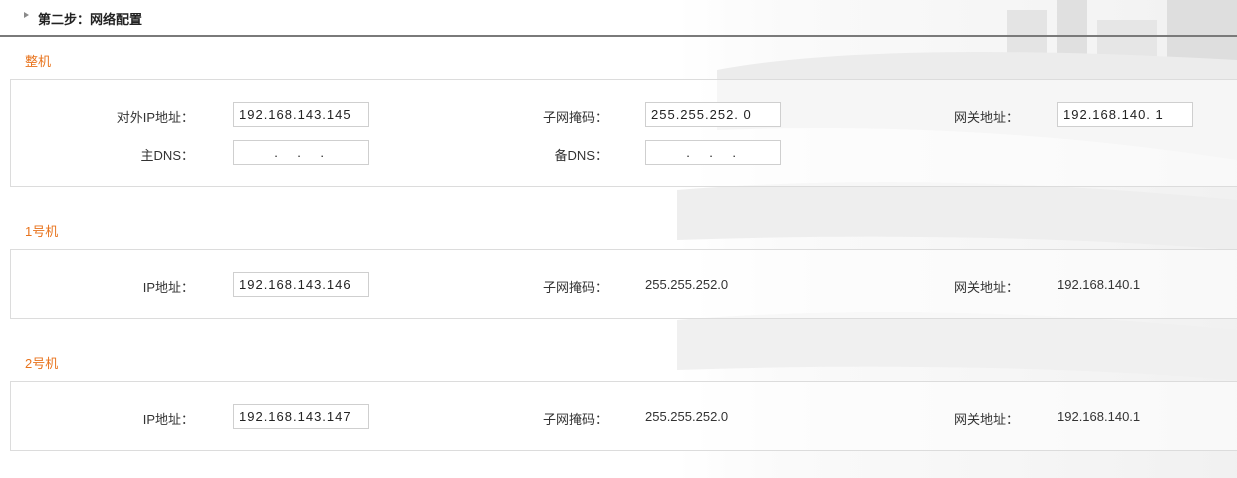 Image resolution: width=1237 pixels, height=478 pixels. Describe the element at coordinates (295, 284) in the screenshot. I see `unit1-ip-value: 192.168.143.146` at that location.